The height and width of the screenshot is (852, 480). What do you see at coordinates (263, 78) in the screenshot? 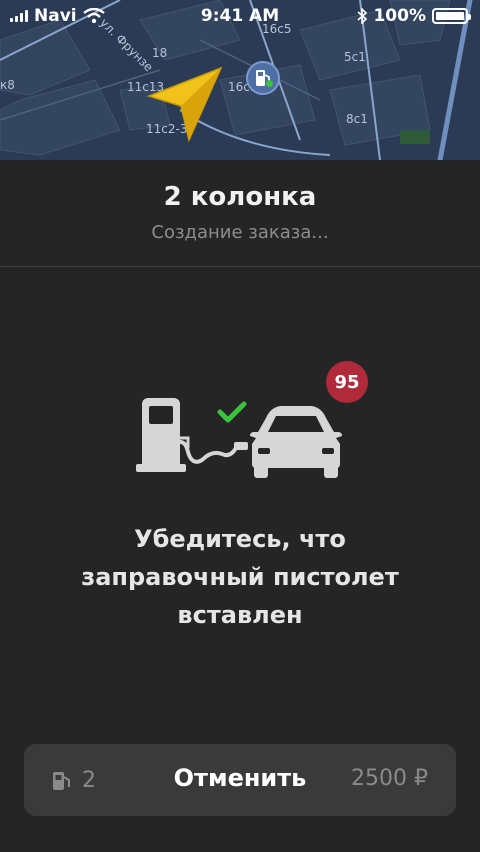
I see `fuel-station-pin-icon` at bounding box center [263, 78].